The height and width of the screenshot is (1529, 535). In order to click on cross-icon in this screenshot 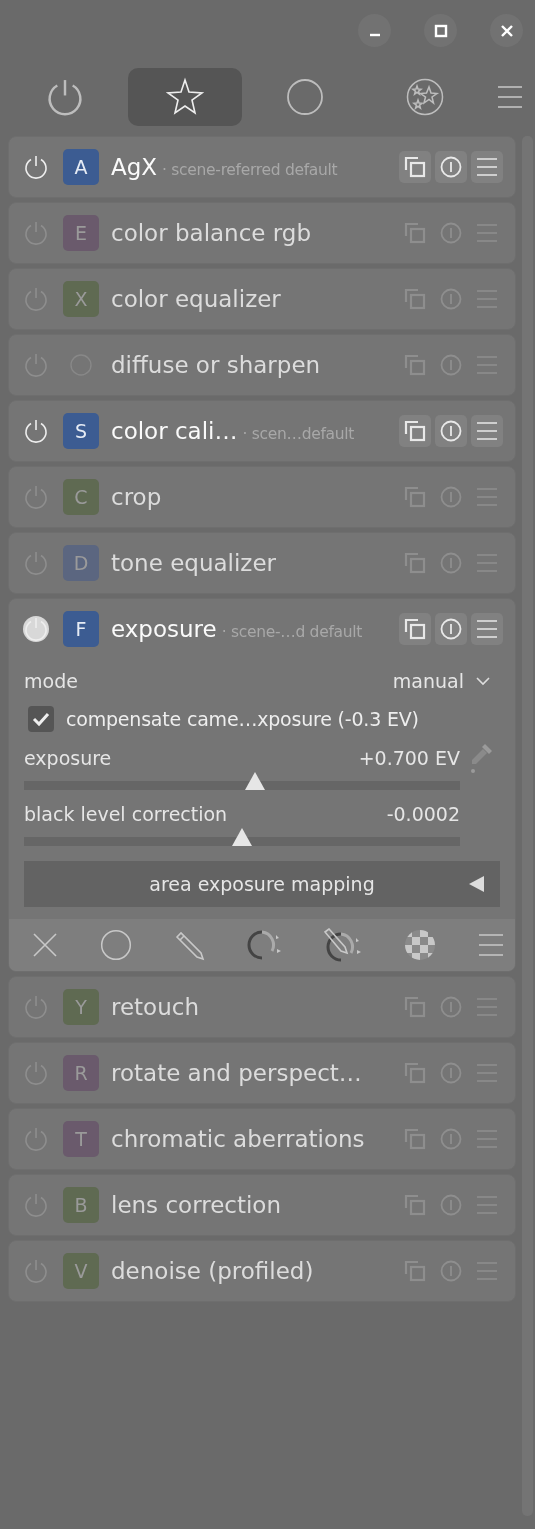, I will do `click(45, 945)`.